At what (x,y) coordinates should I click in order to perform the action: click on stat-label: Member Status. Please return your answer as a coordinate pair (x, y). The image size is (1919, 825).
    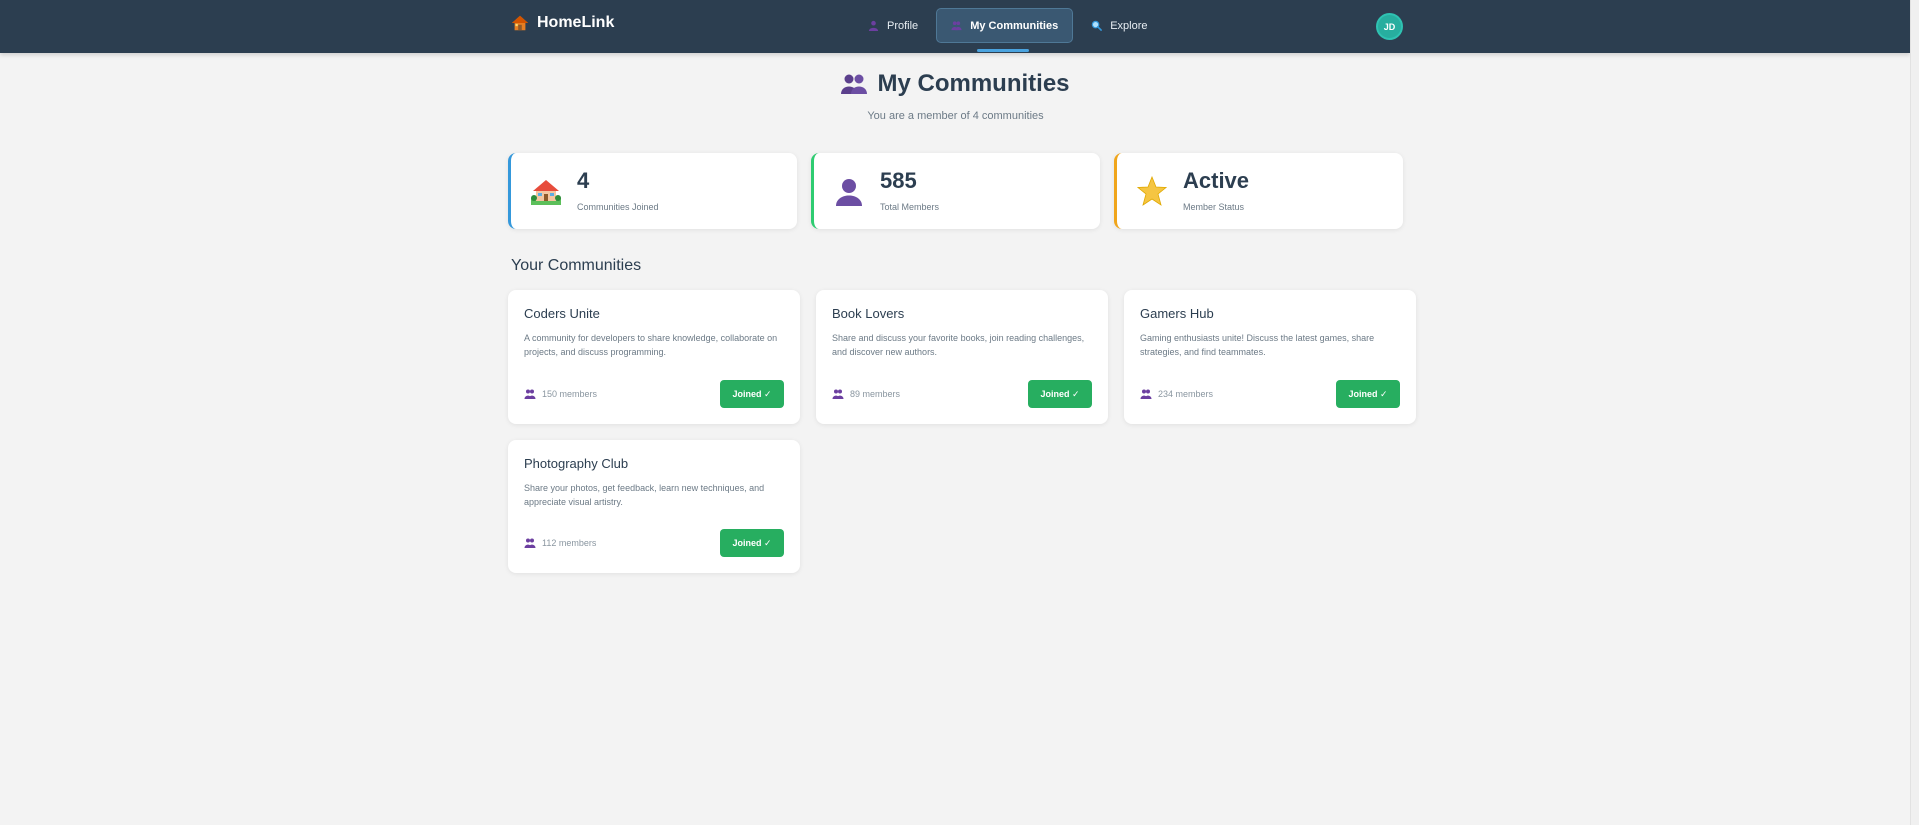
    Looking at the image, I should click on (1214, 207).